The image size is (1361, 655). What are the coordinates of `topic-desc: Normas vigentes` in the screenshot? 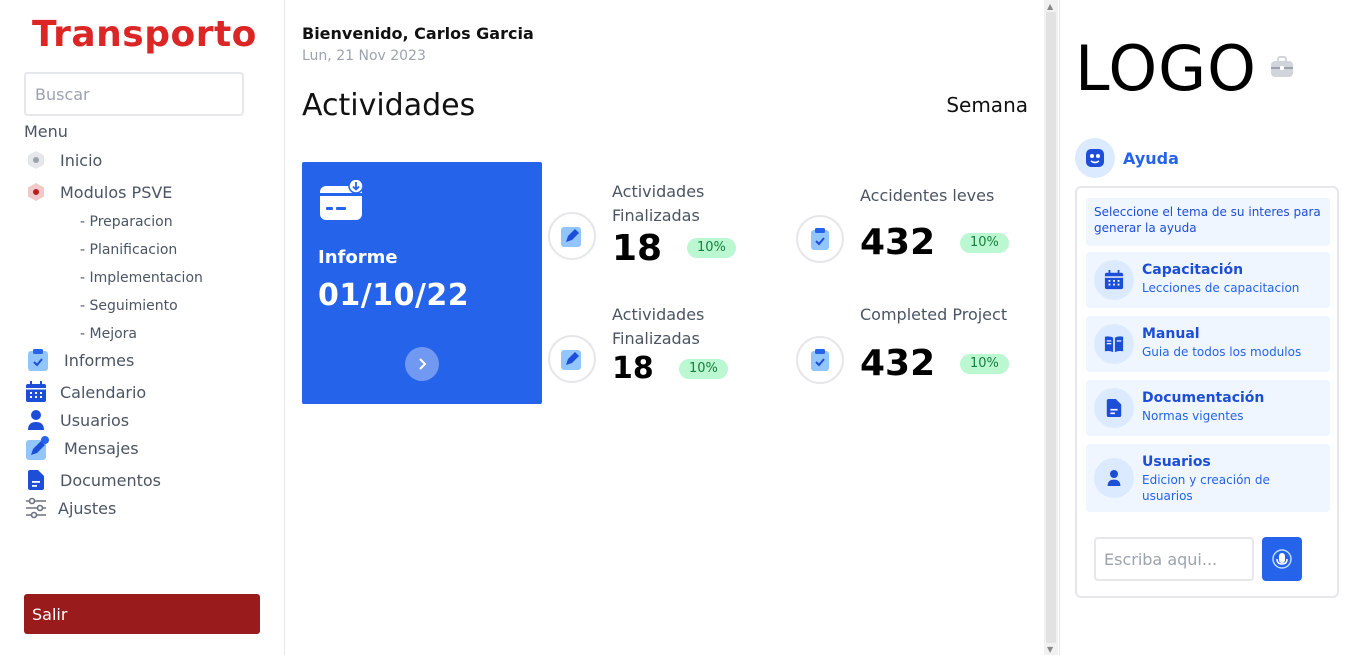 It's located at (1193, 416).